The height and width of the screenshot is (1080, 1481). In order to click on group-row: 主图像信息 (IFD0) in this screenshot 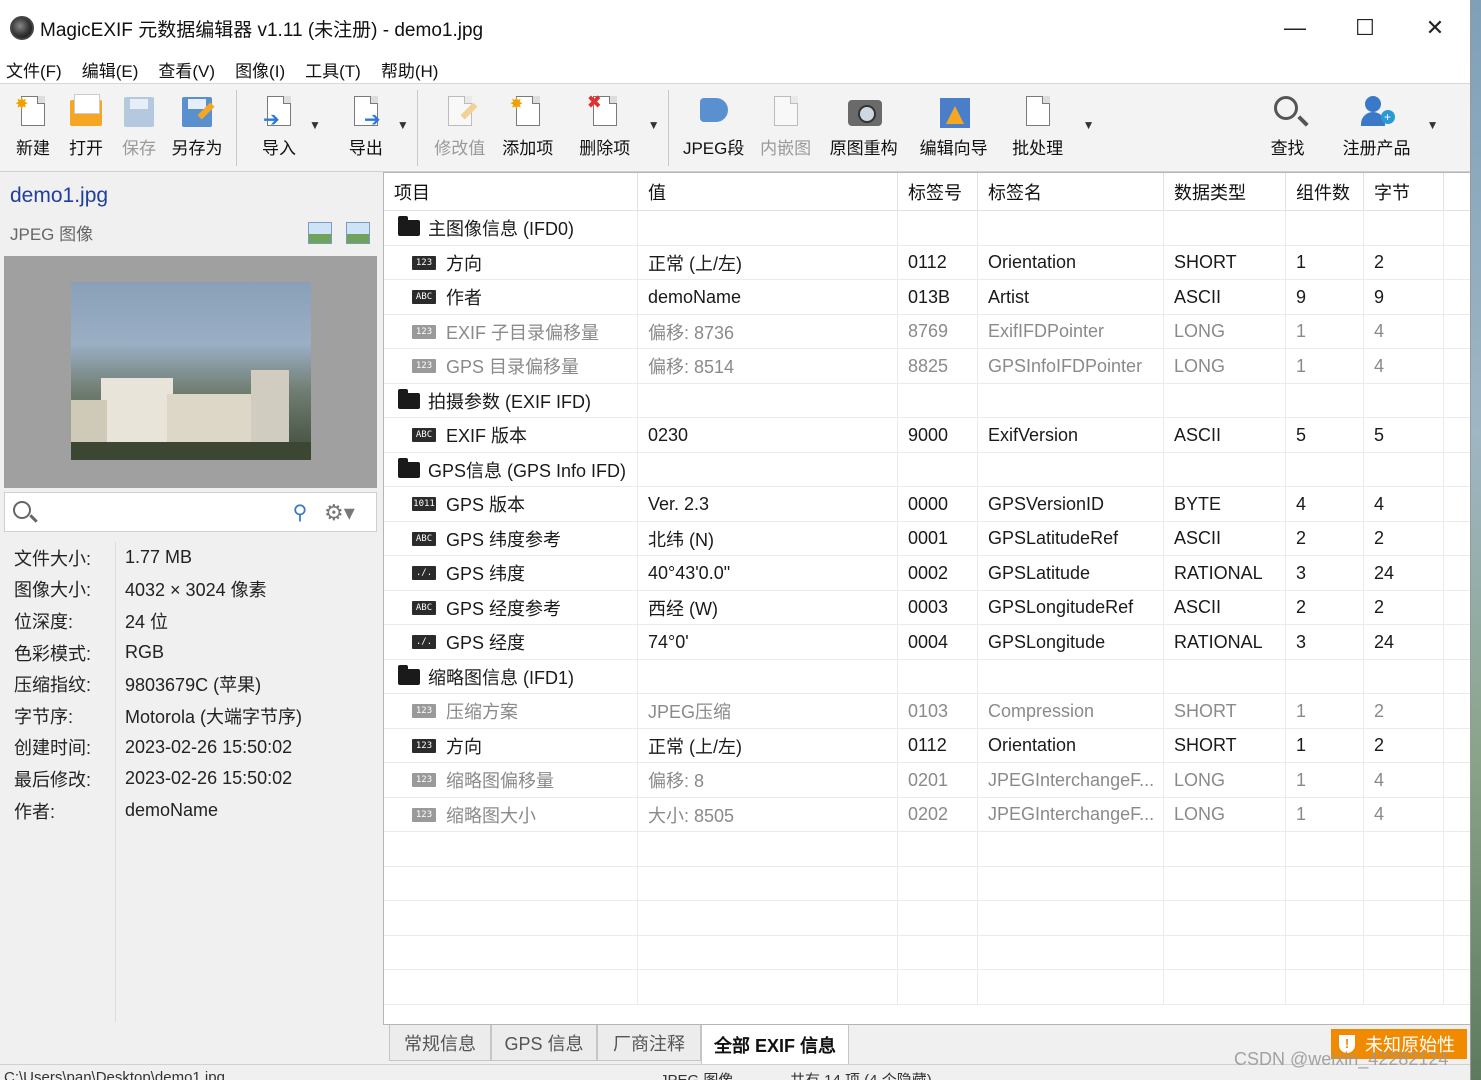, I will do `click(927, 228)`.